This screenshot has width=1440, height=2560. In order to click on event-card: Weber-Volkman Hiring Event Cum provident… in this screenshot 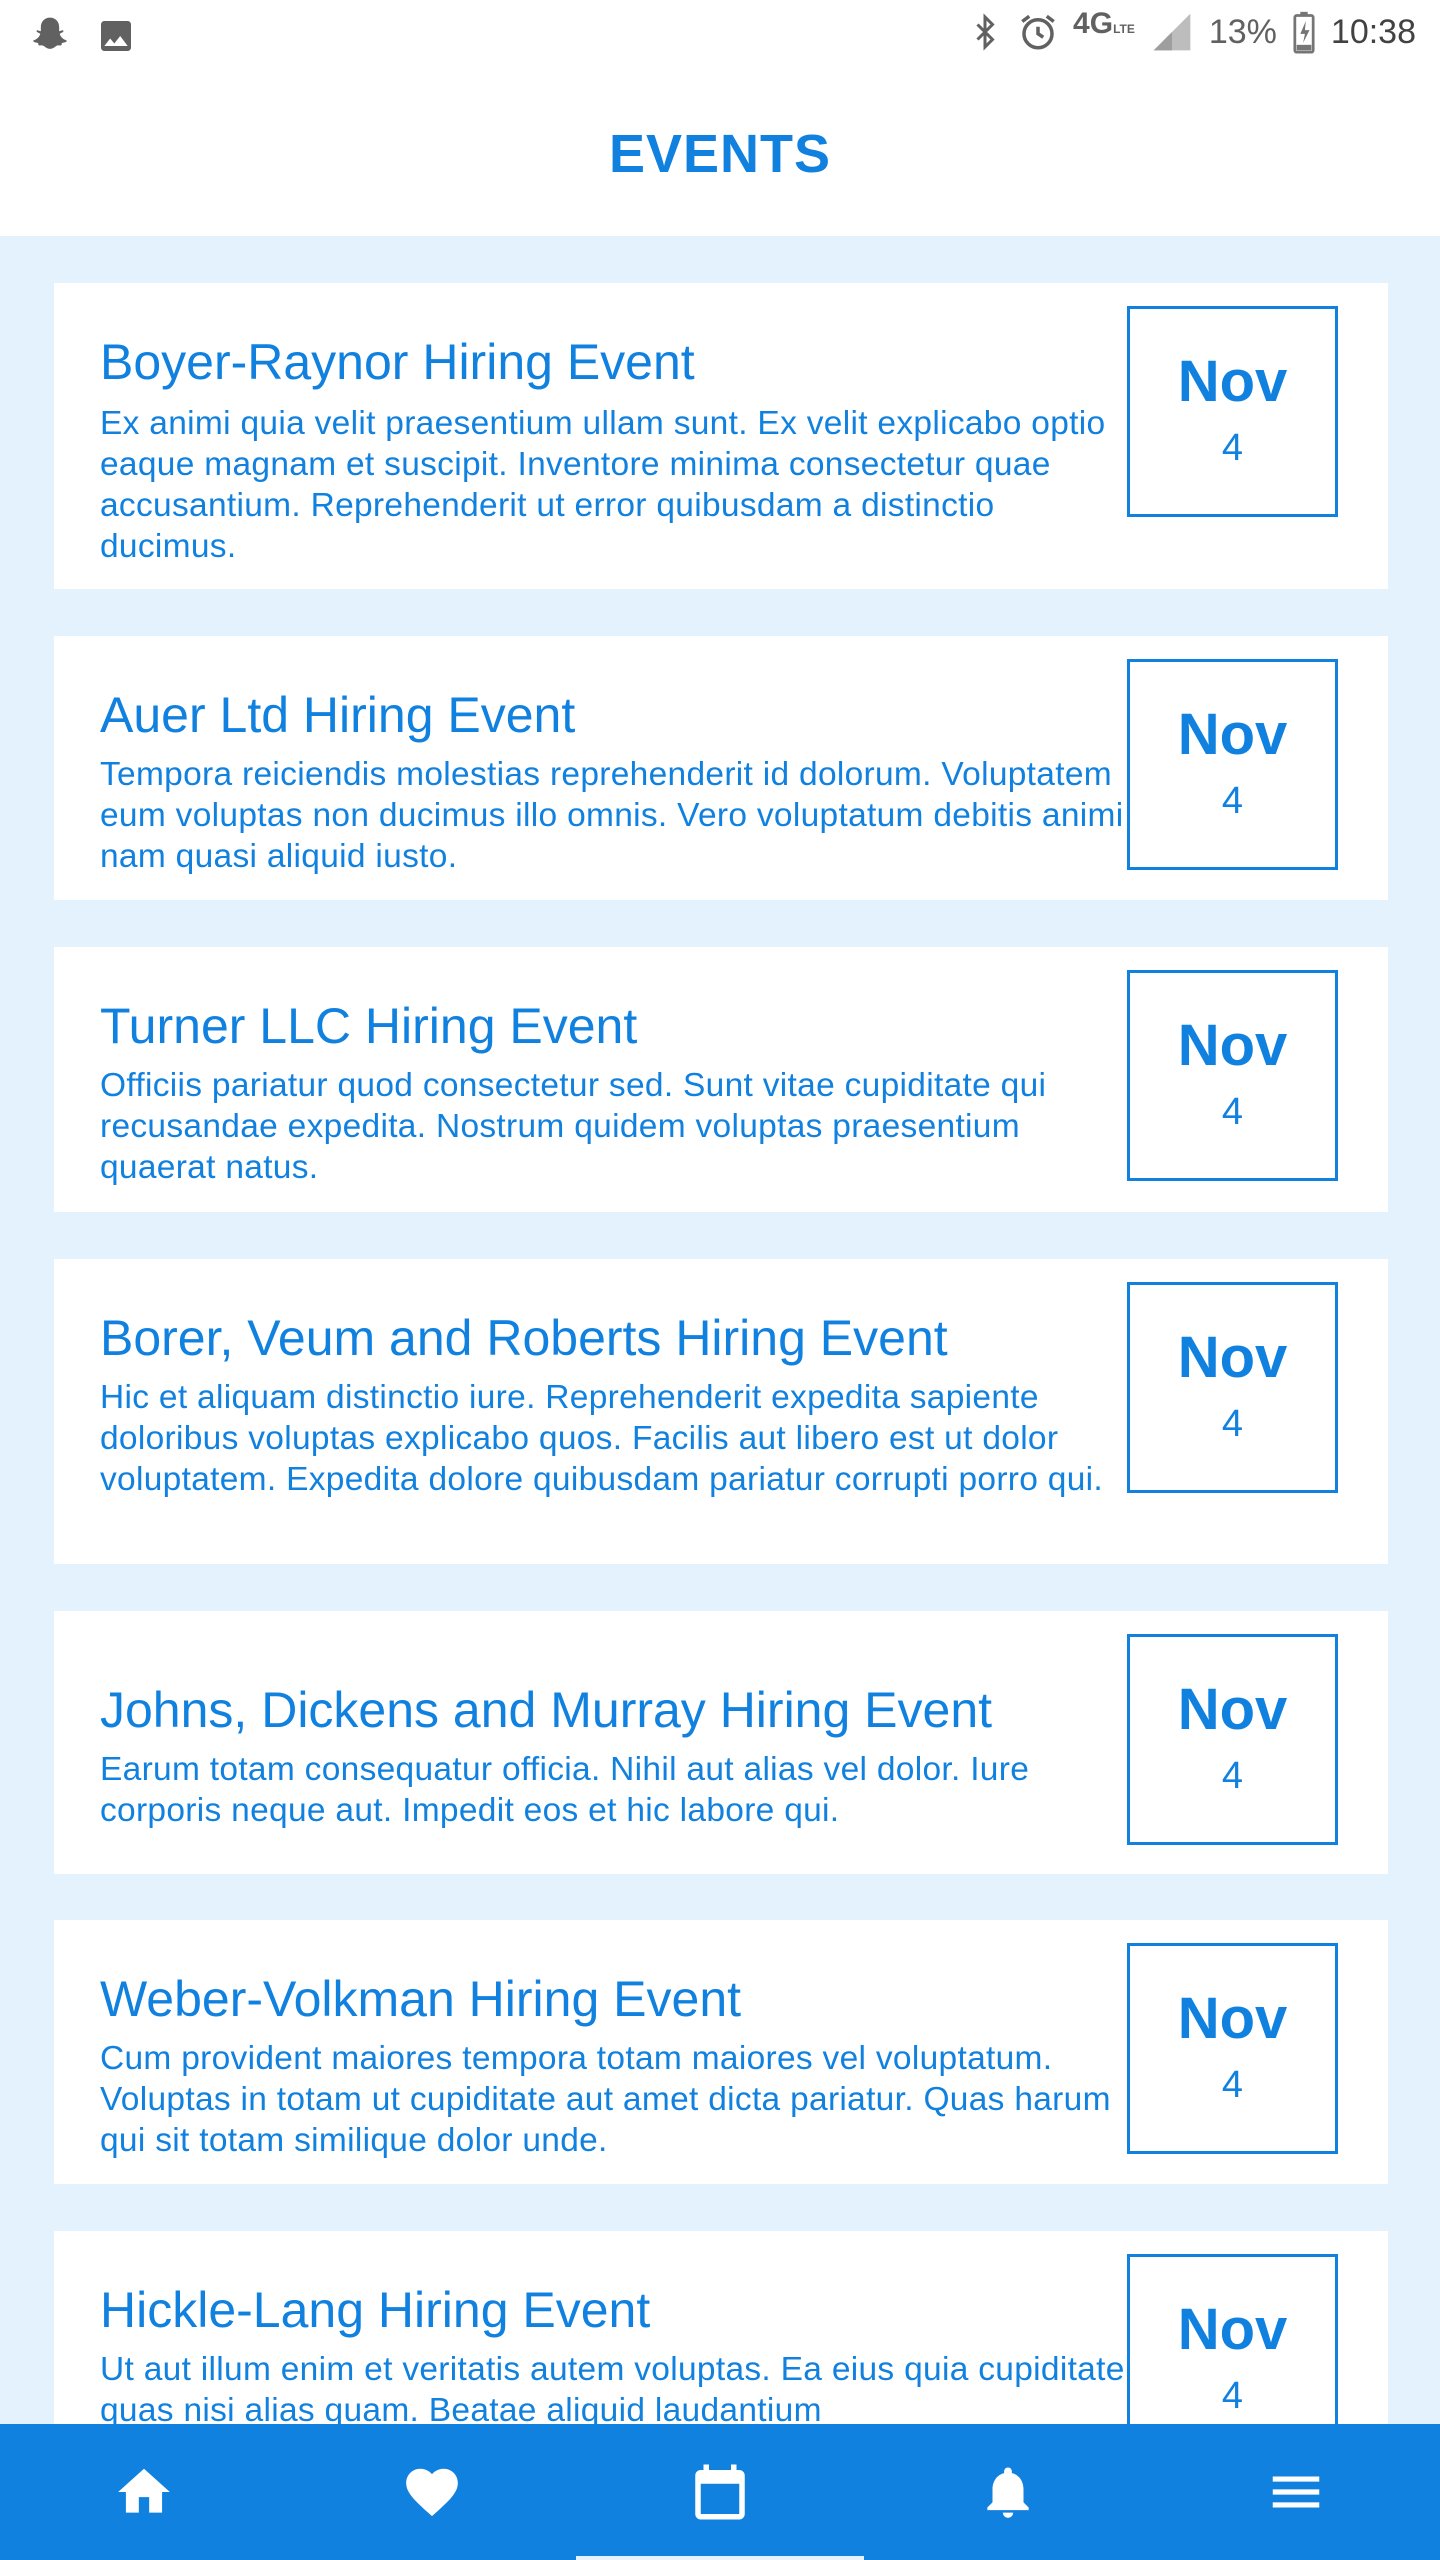, I will do `click(721, 2052)`.